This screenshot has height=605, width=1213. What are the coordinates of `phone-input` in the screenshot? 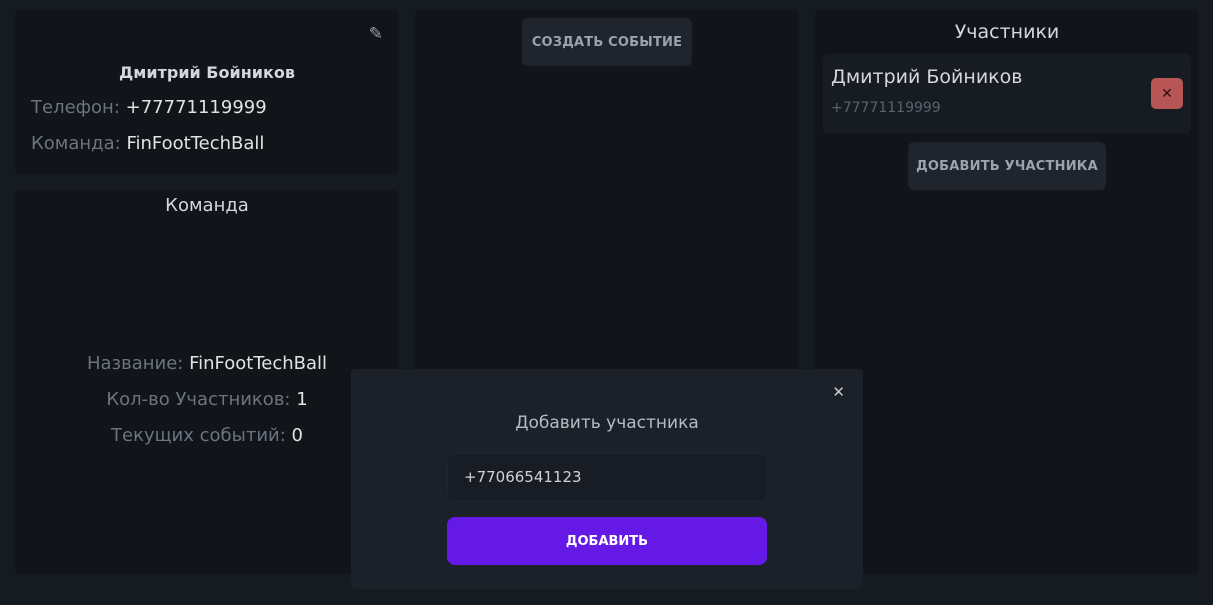 It's located at (607, 477).